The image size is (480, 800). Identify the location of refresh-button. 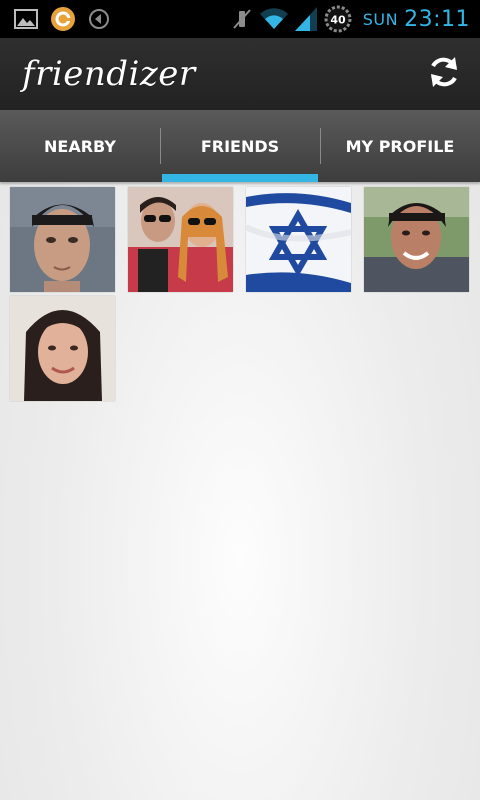
(444, 74).